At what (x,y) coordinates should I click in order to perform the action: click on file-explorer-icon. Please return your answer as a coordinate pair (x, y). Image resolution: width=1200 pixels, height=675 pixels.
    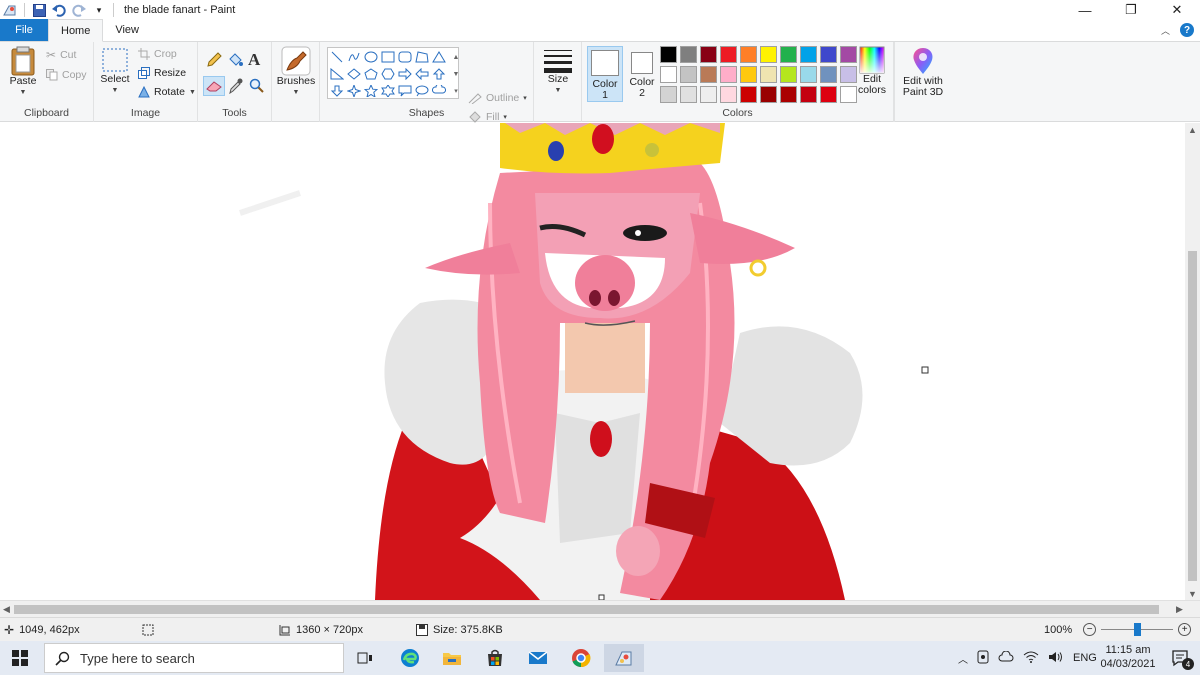
    Looking at the image, I should click on (452, 658).